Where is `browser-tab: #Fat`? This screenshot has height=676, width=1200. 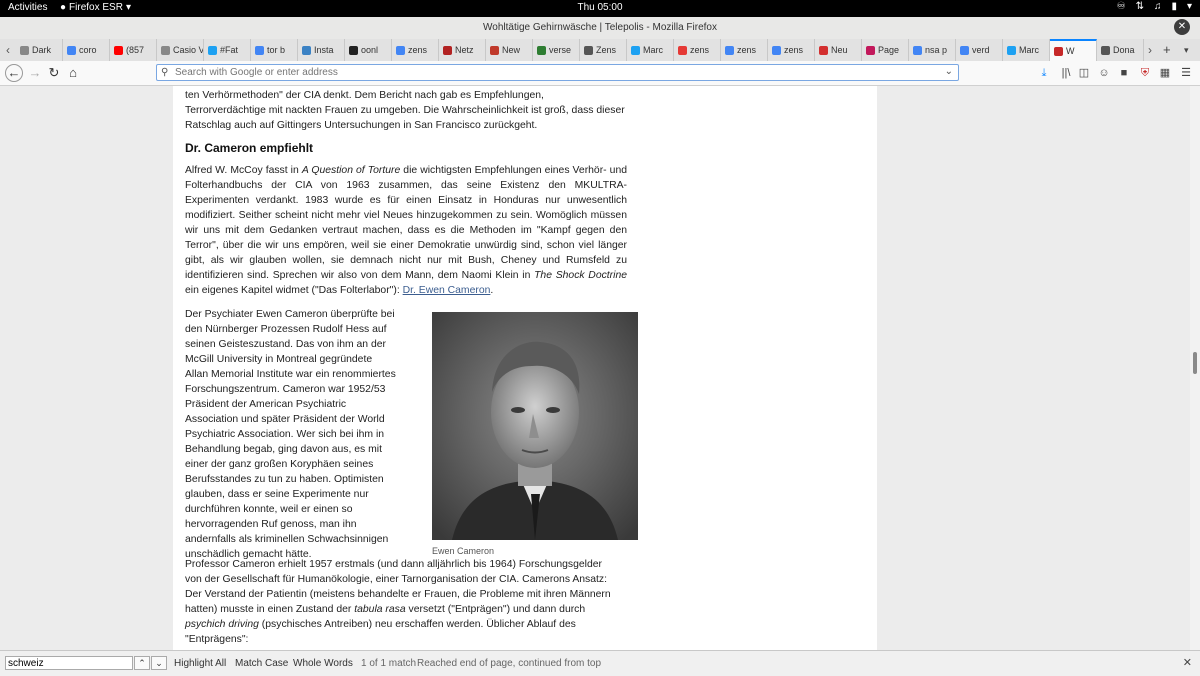
browser-tab: #Fat is located at coordinates (227, 50).